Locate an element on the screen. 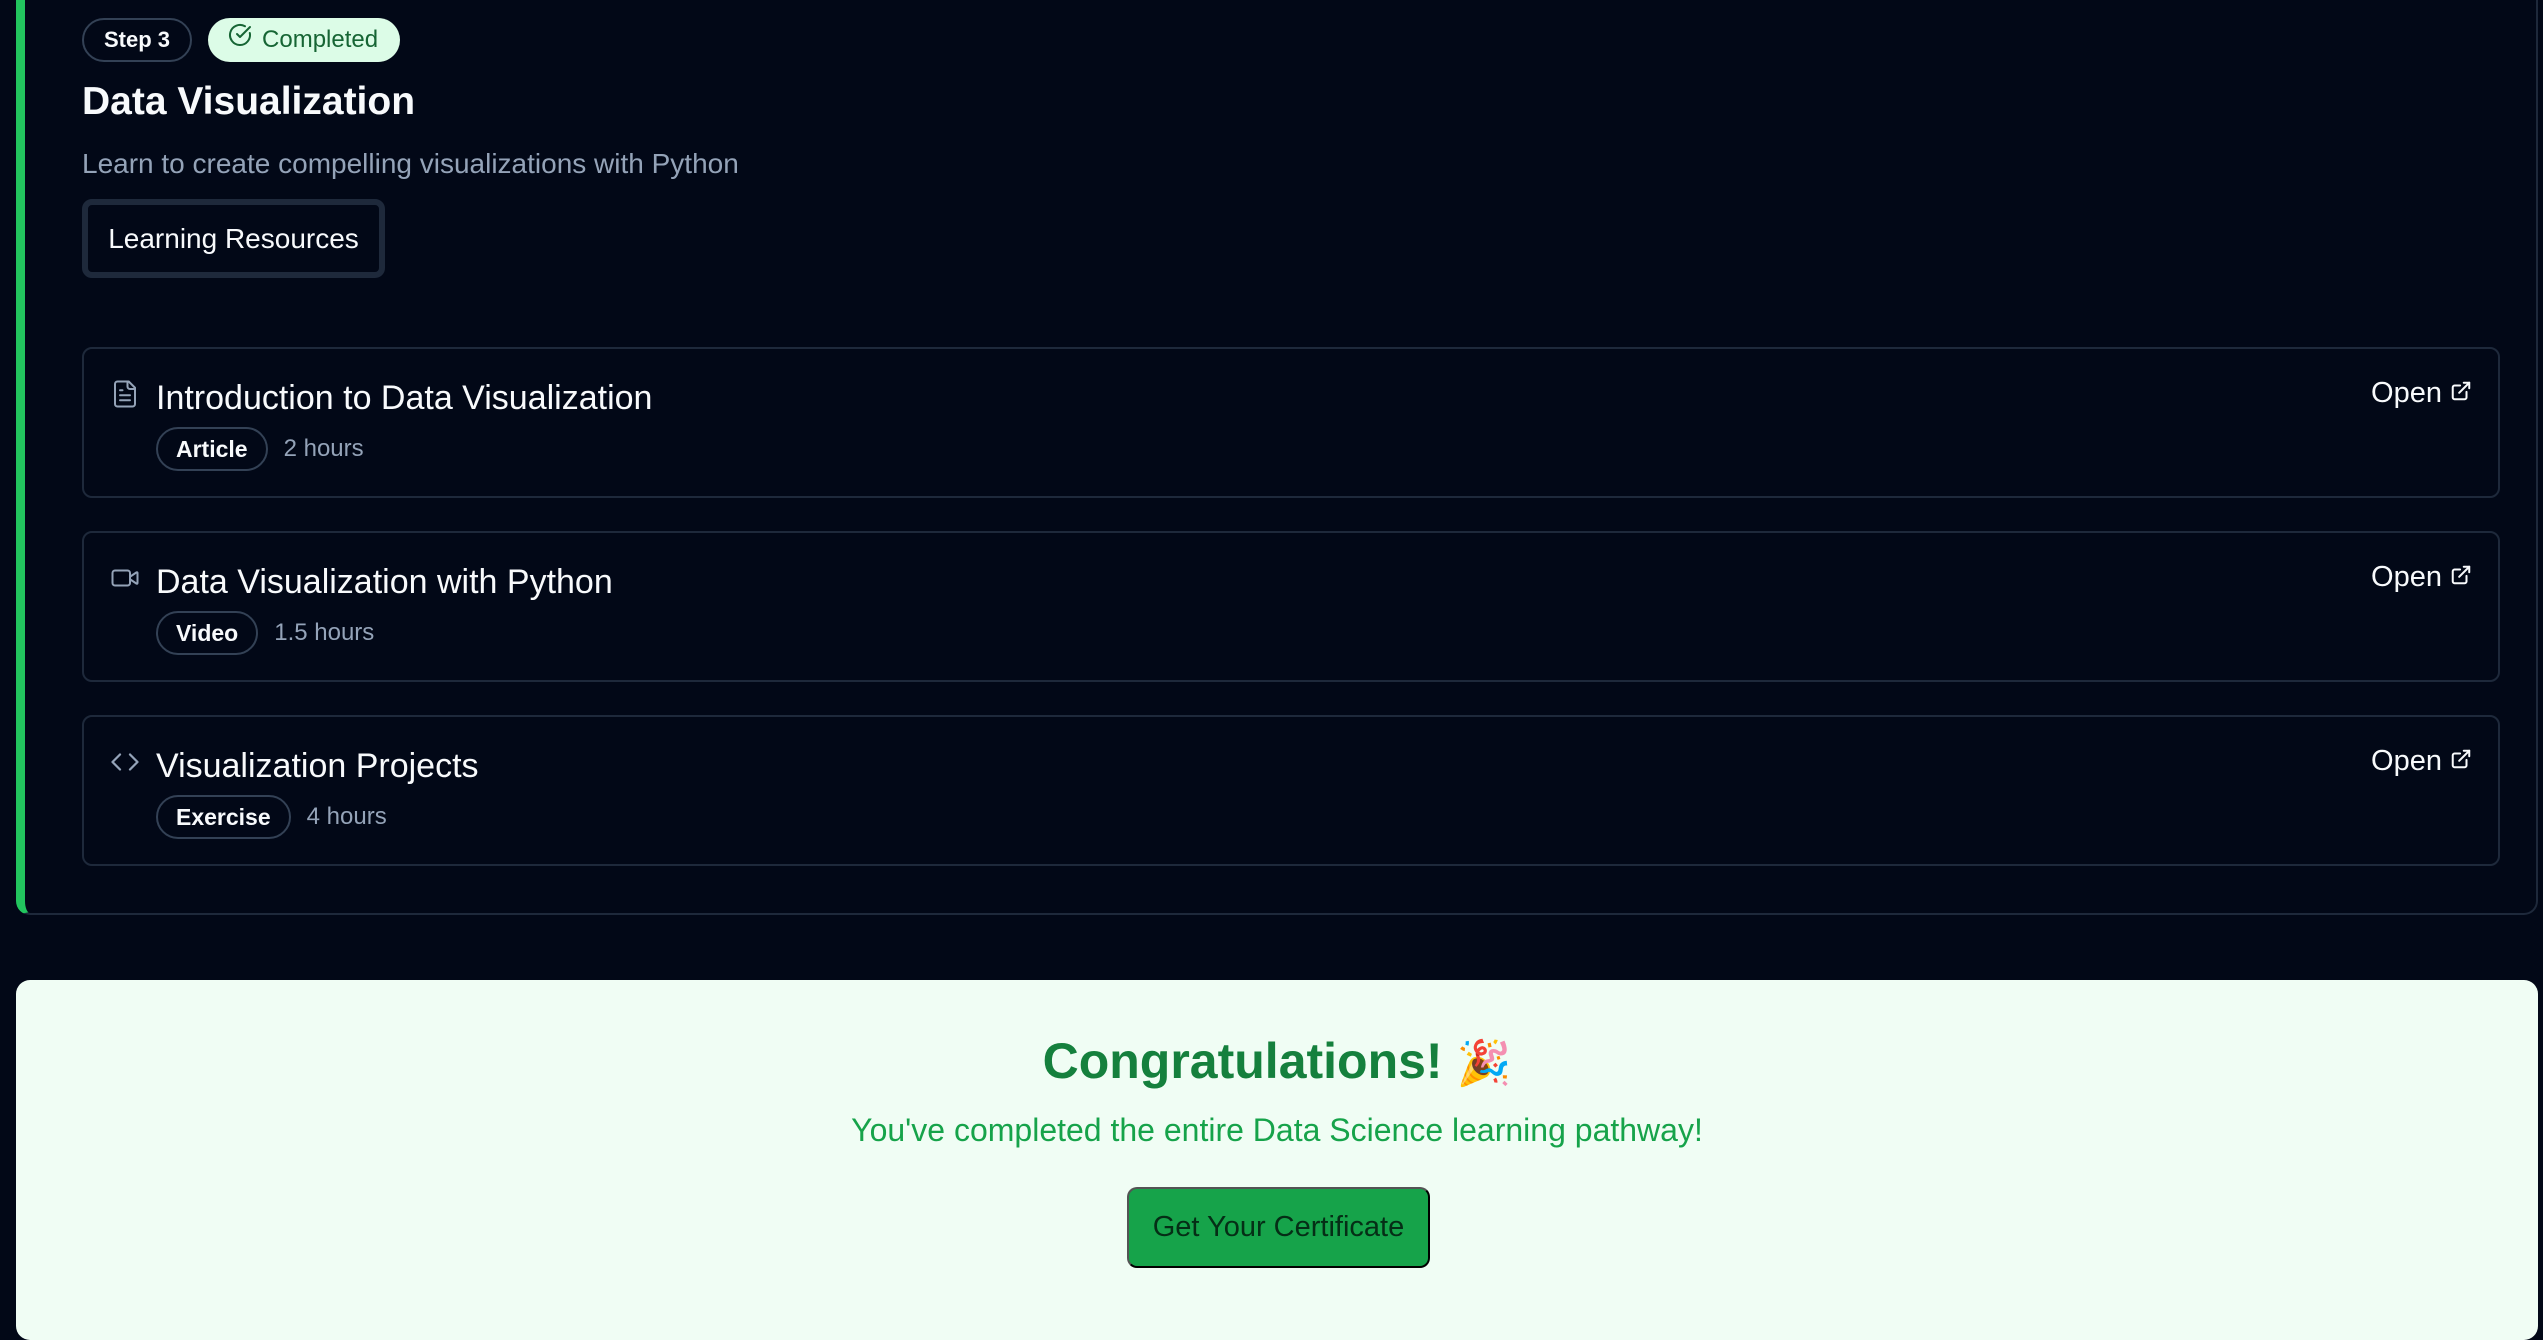 Image resolution: width=2543 pixels, height=1340 pixels. resource-title: Data Visualization with Python is located at coordinates (384, 582).